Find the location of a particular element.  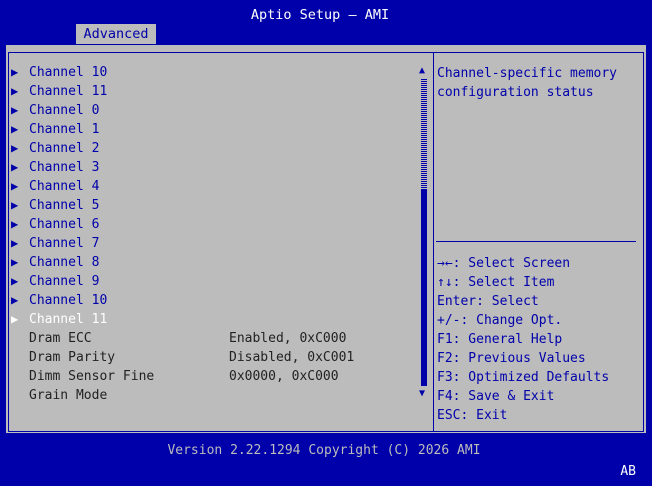

version-text: Version 2.22.1294 Copyright (C) 2026 AMI is located at coordinates (324, 450).